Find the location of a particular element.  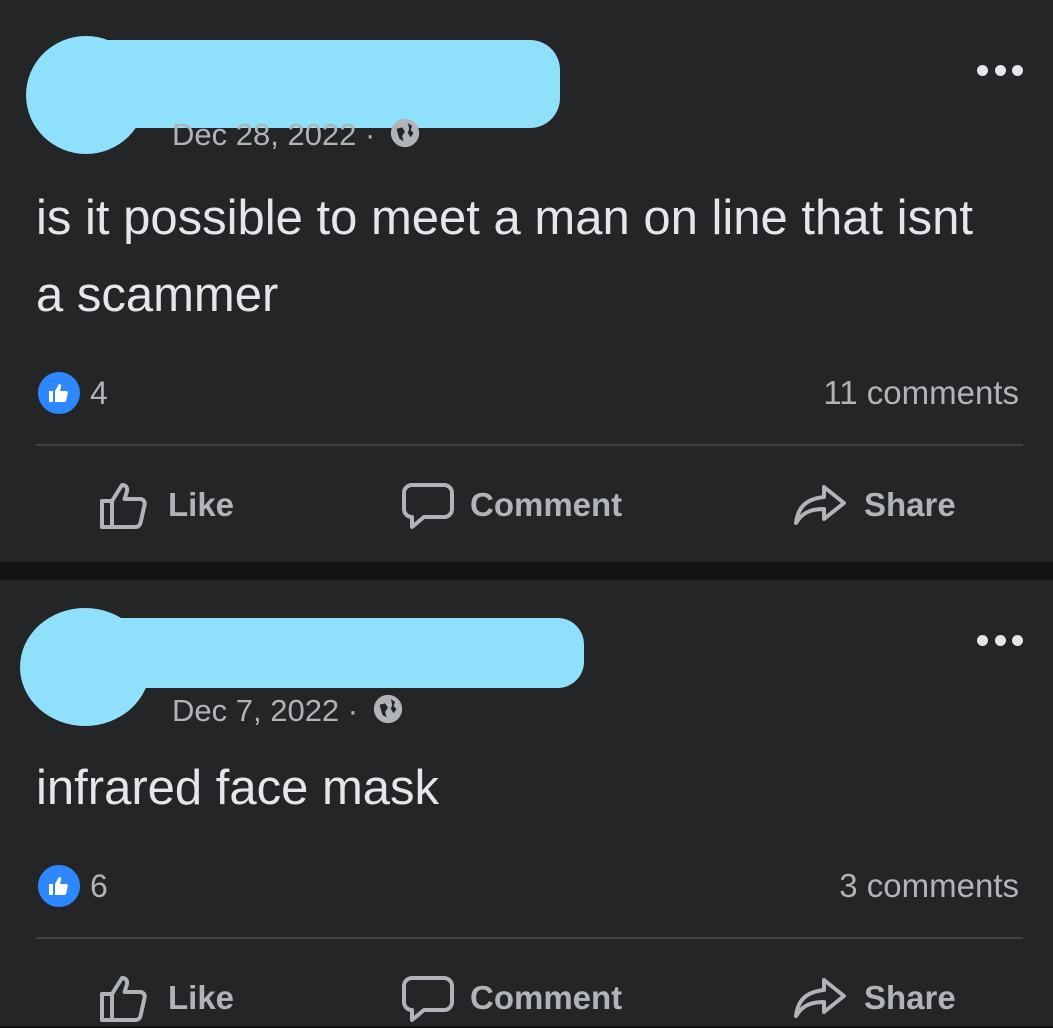

post-date: Dec 28, 2022 · is located at coordinates (273, 134).